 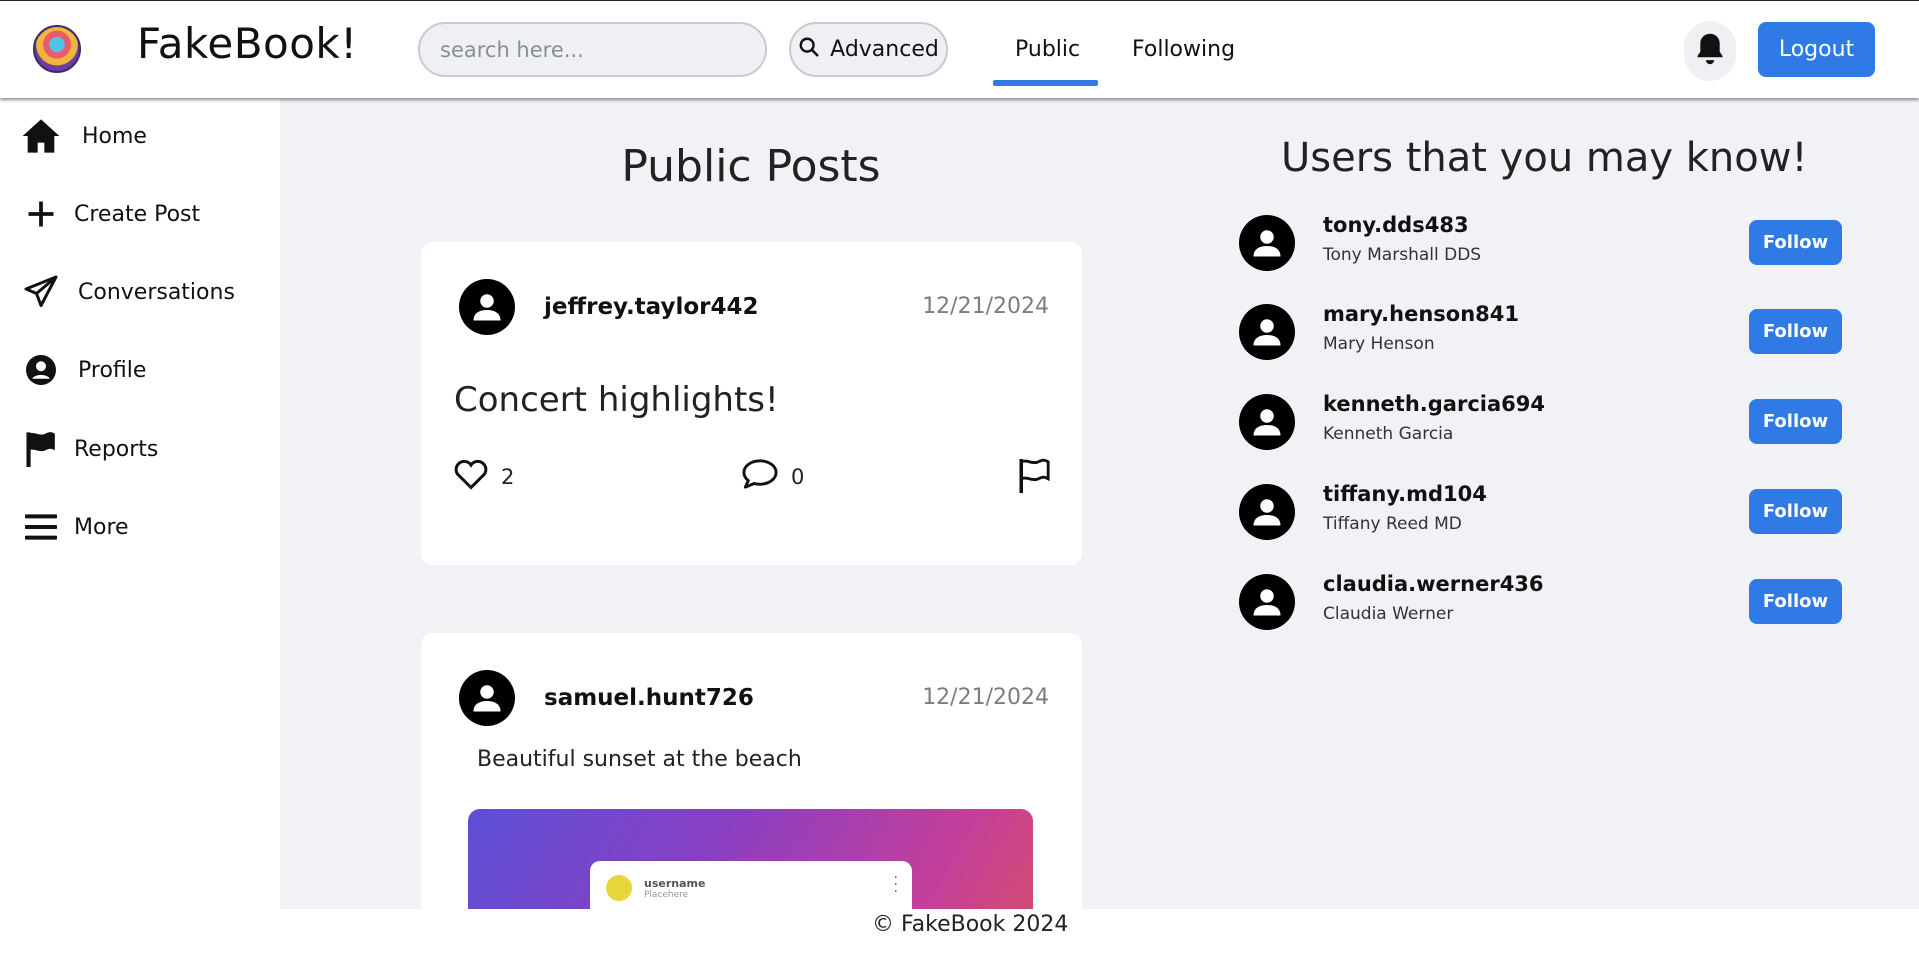 I want to click on suggested-full-name: Tony Marshall DDS, so click(x=1402, y=255).